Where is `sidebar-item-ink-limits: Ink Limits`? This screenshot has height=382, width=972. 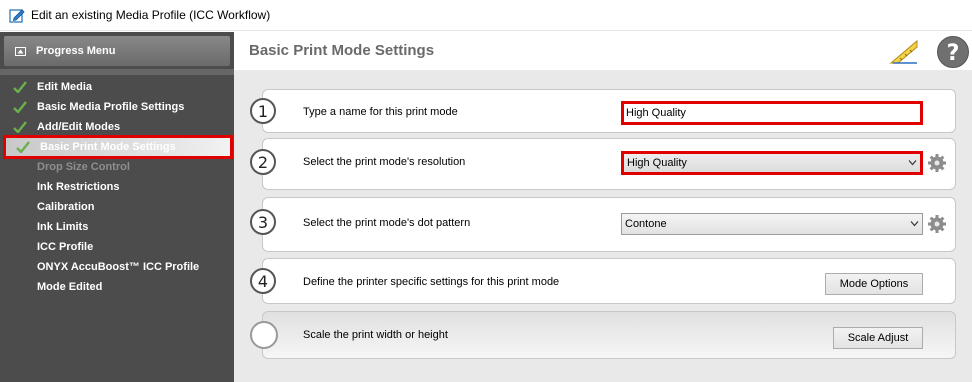
sidebar-item-ink-limits: Ink Limits is located at coordinates (117, 227).